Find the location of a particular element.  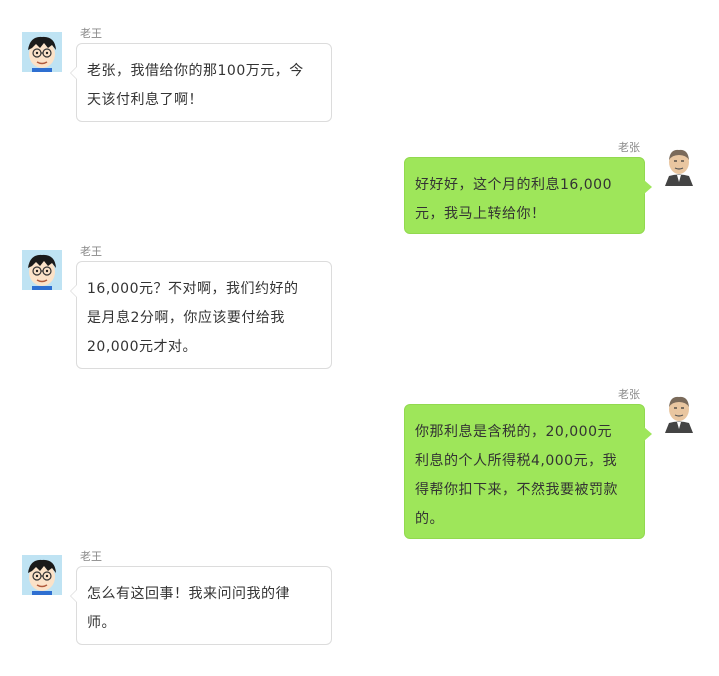

message-line: 是月息2分啊，你应该要付给我 is located at coordinates (186, 318).